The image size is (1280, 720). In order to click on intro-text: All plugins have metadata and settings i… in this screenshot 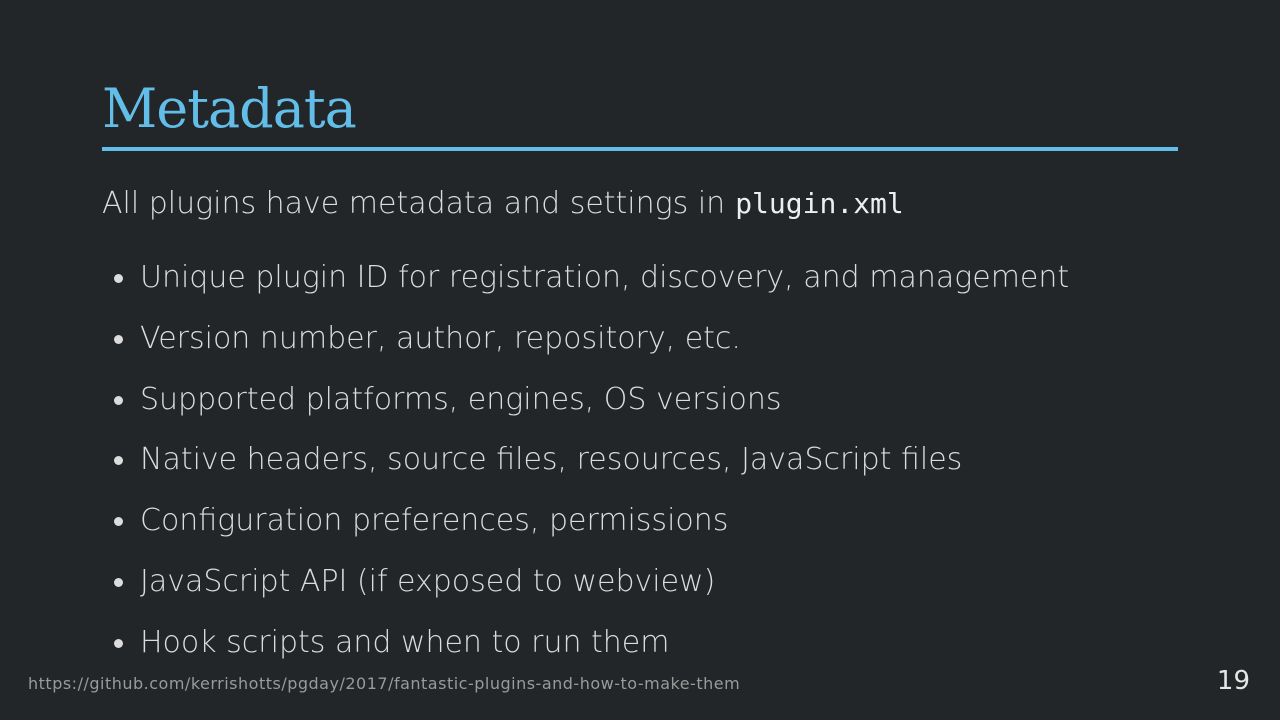, I will do `click(414, 203)`.